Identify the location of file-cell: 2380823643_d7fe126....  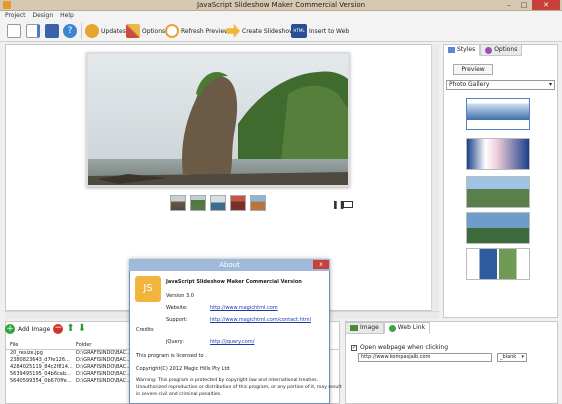
(40, 360).